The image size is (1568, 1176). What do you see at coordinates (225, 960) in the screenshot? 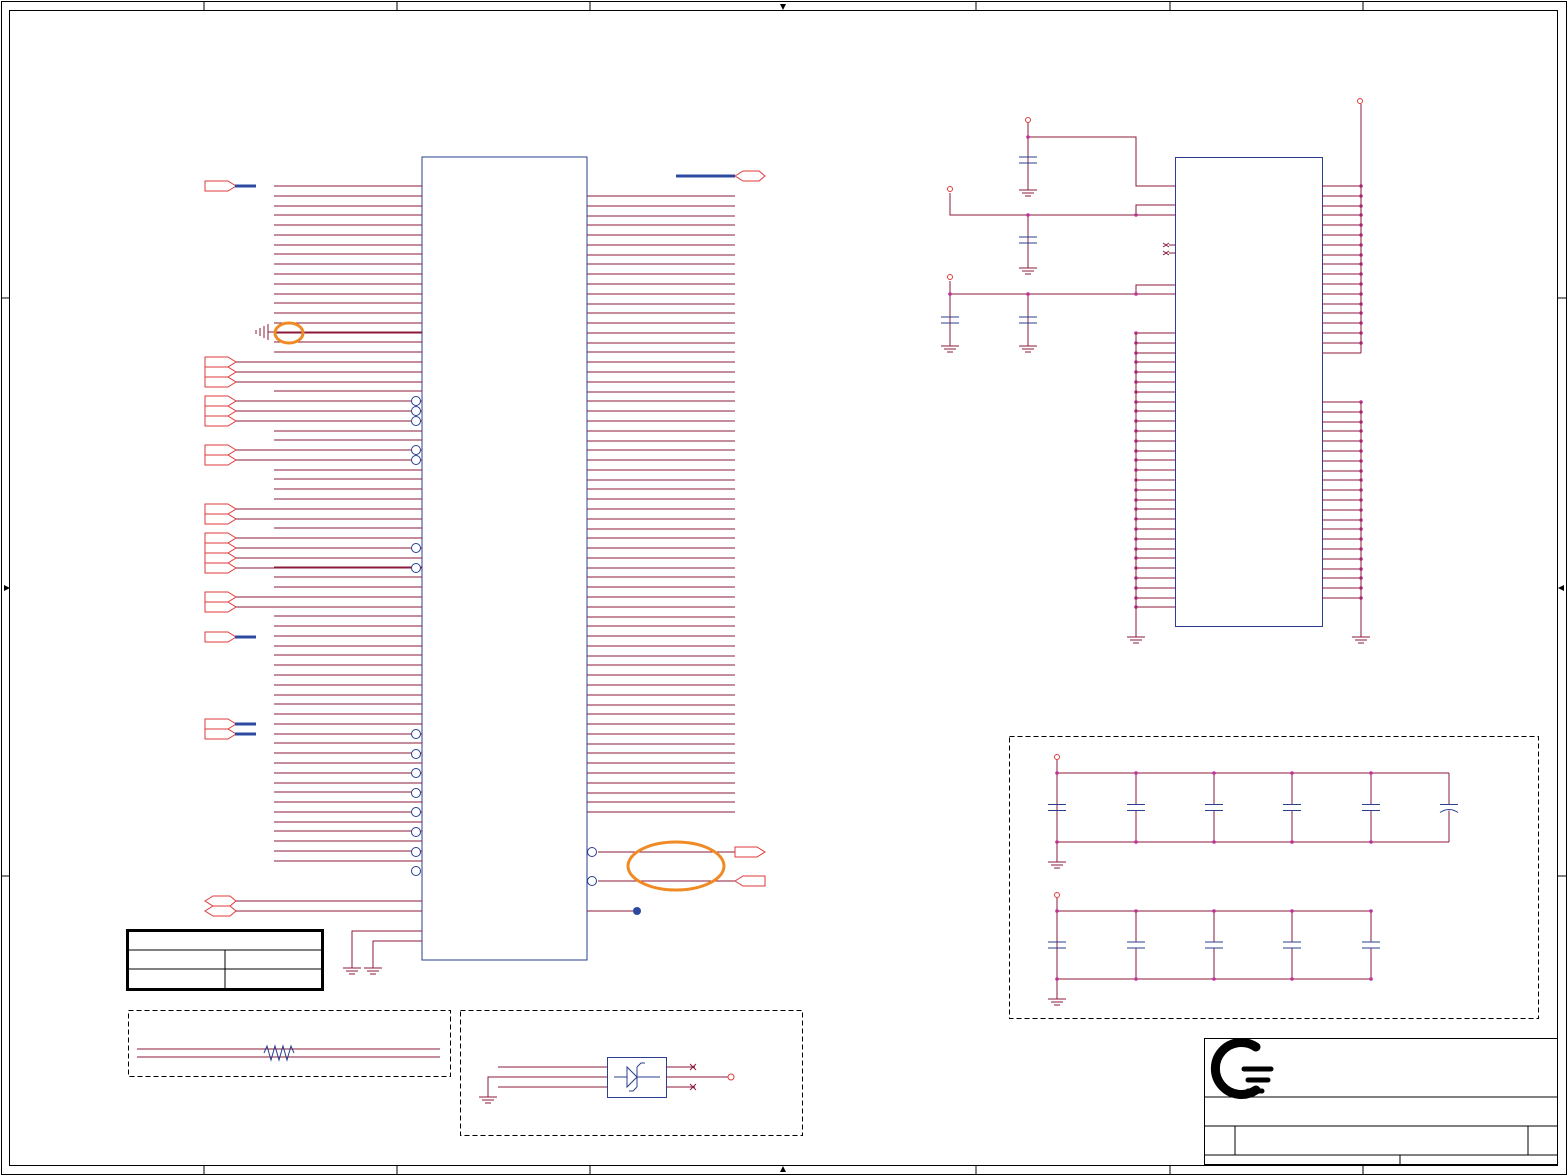
I see `revision-table` at bounding box center [225, 960].